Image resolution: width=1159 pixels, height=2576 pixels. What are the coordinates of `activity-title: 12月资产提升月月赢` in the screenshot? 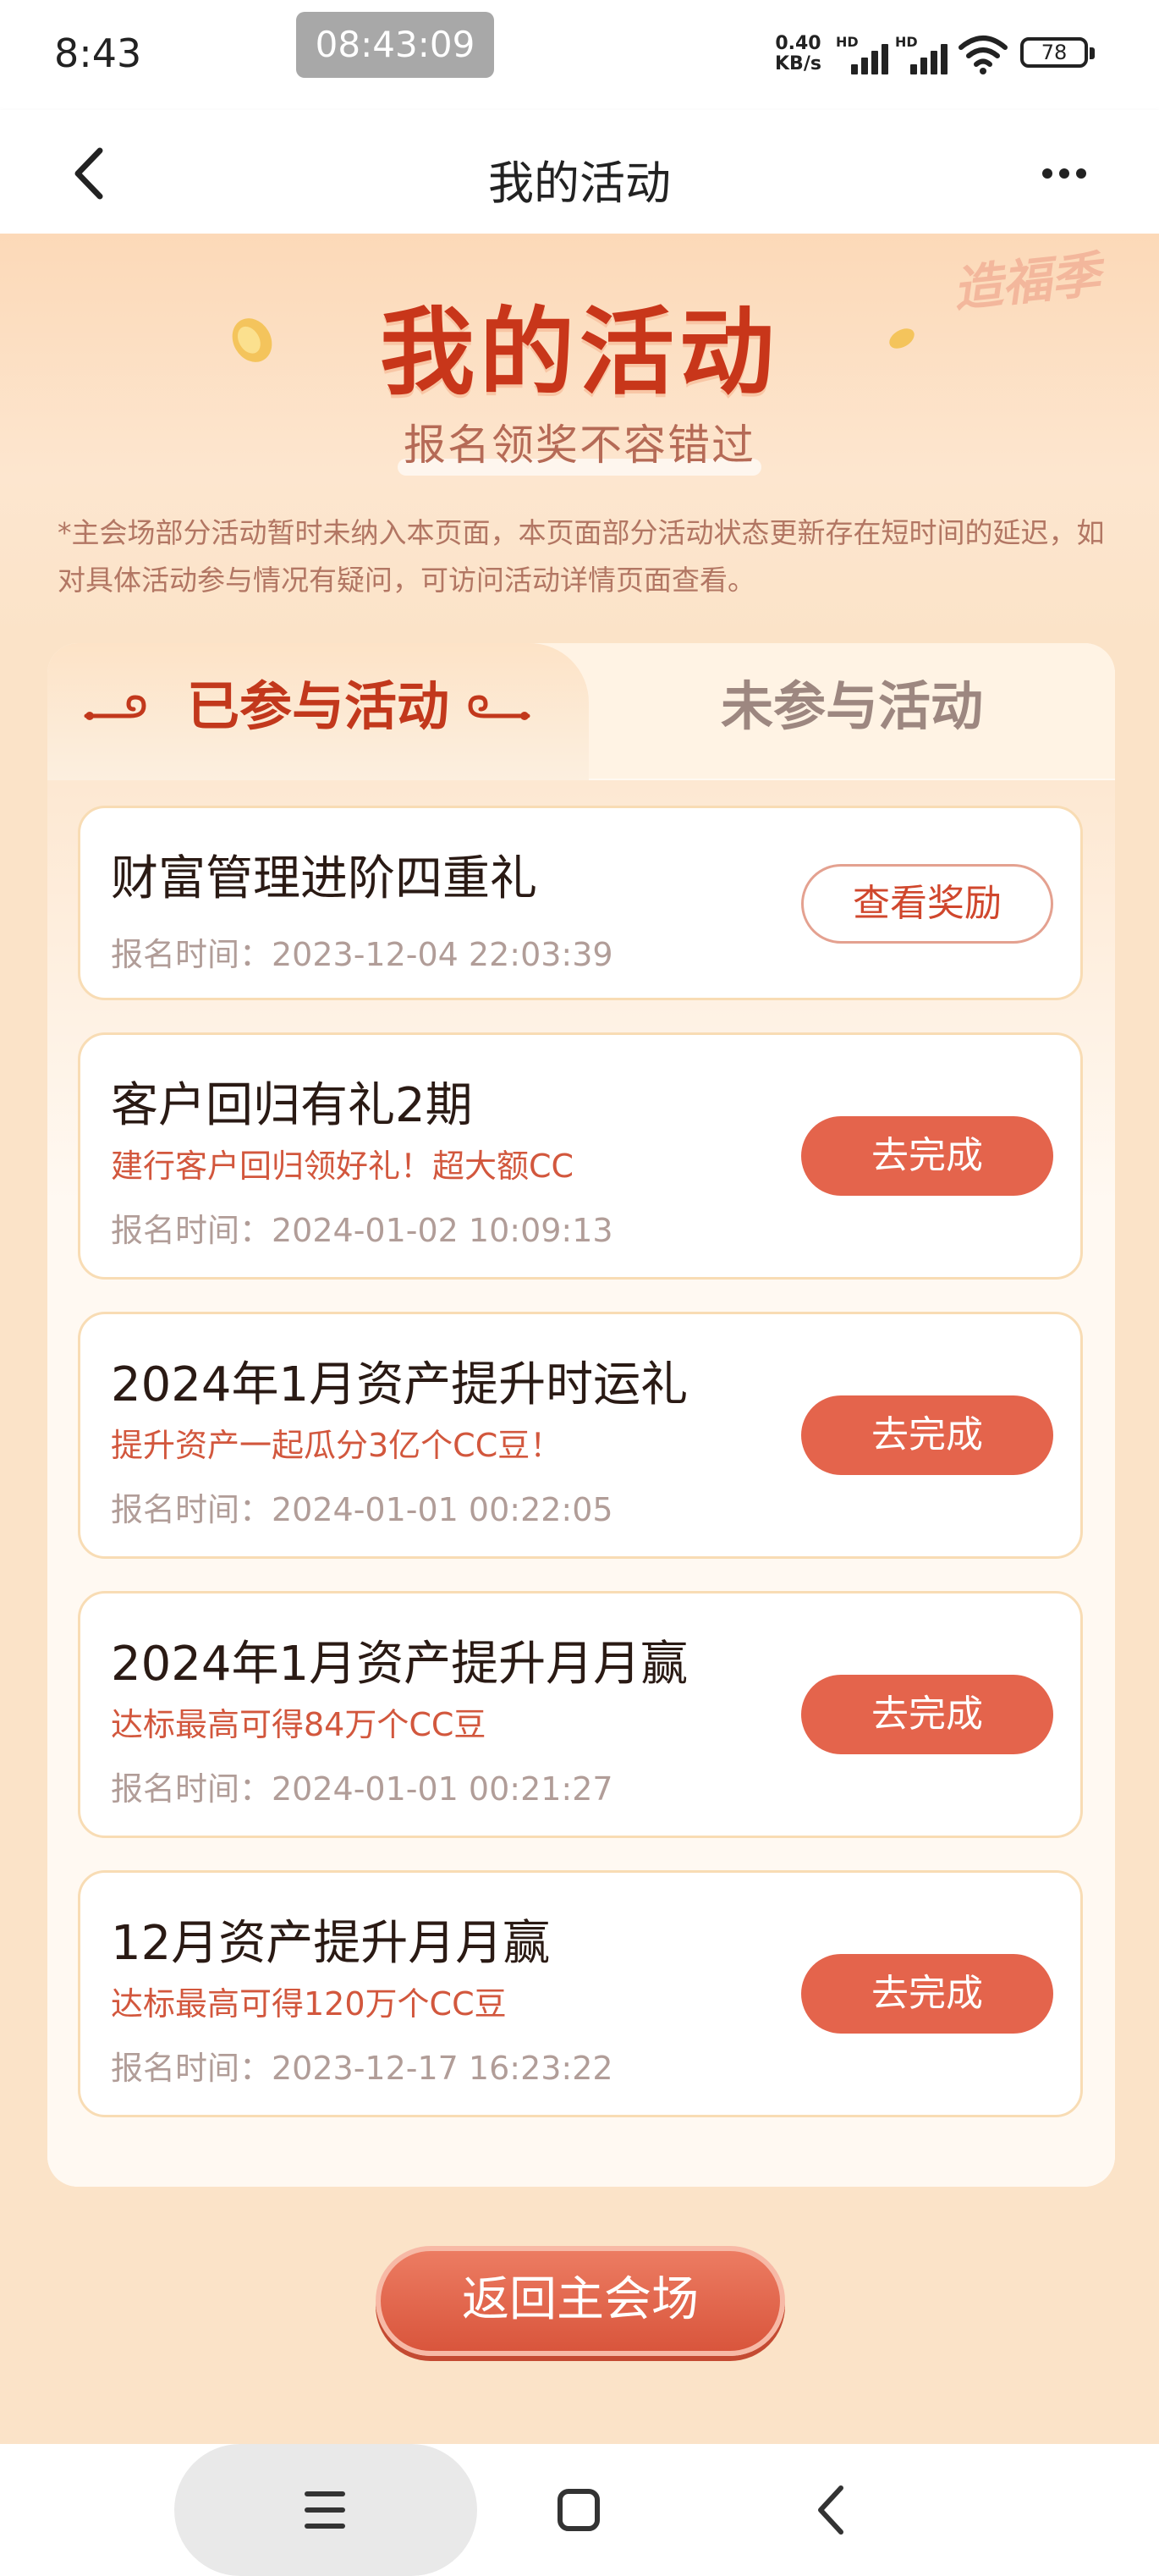 It's located at (331, 1943).